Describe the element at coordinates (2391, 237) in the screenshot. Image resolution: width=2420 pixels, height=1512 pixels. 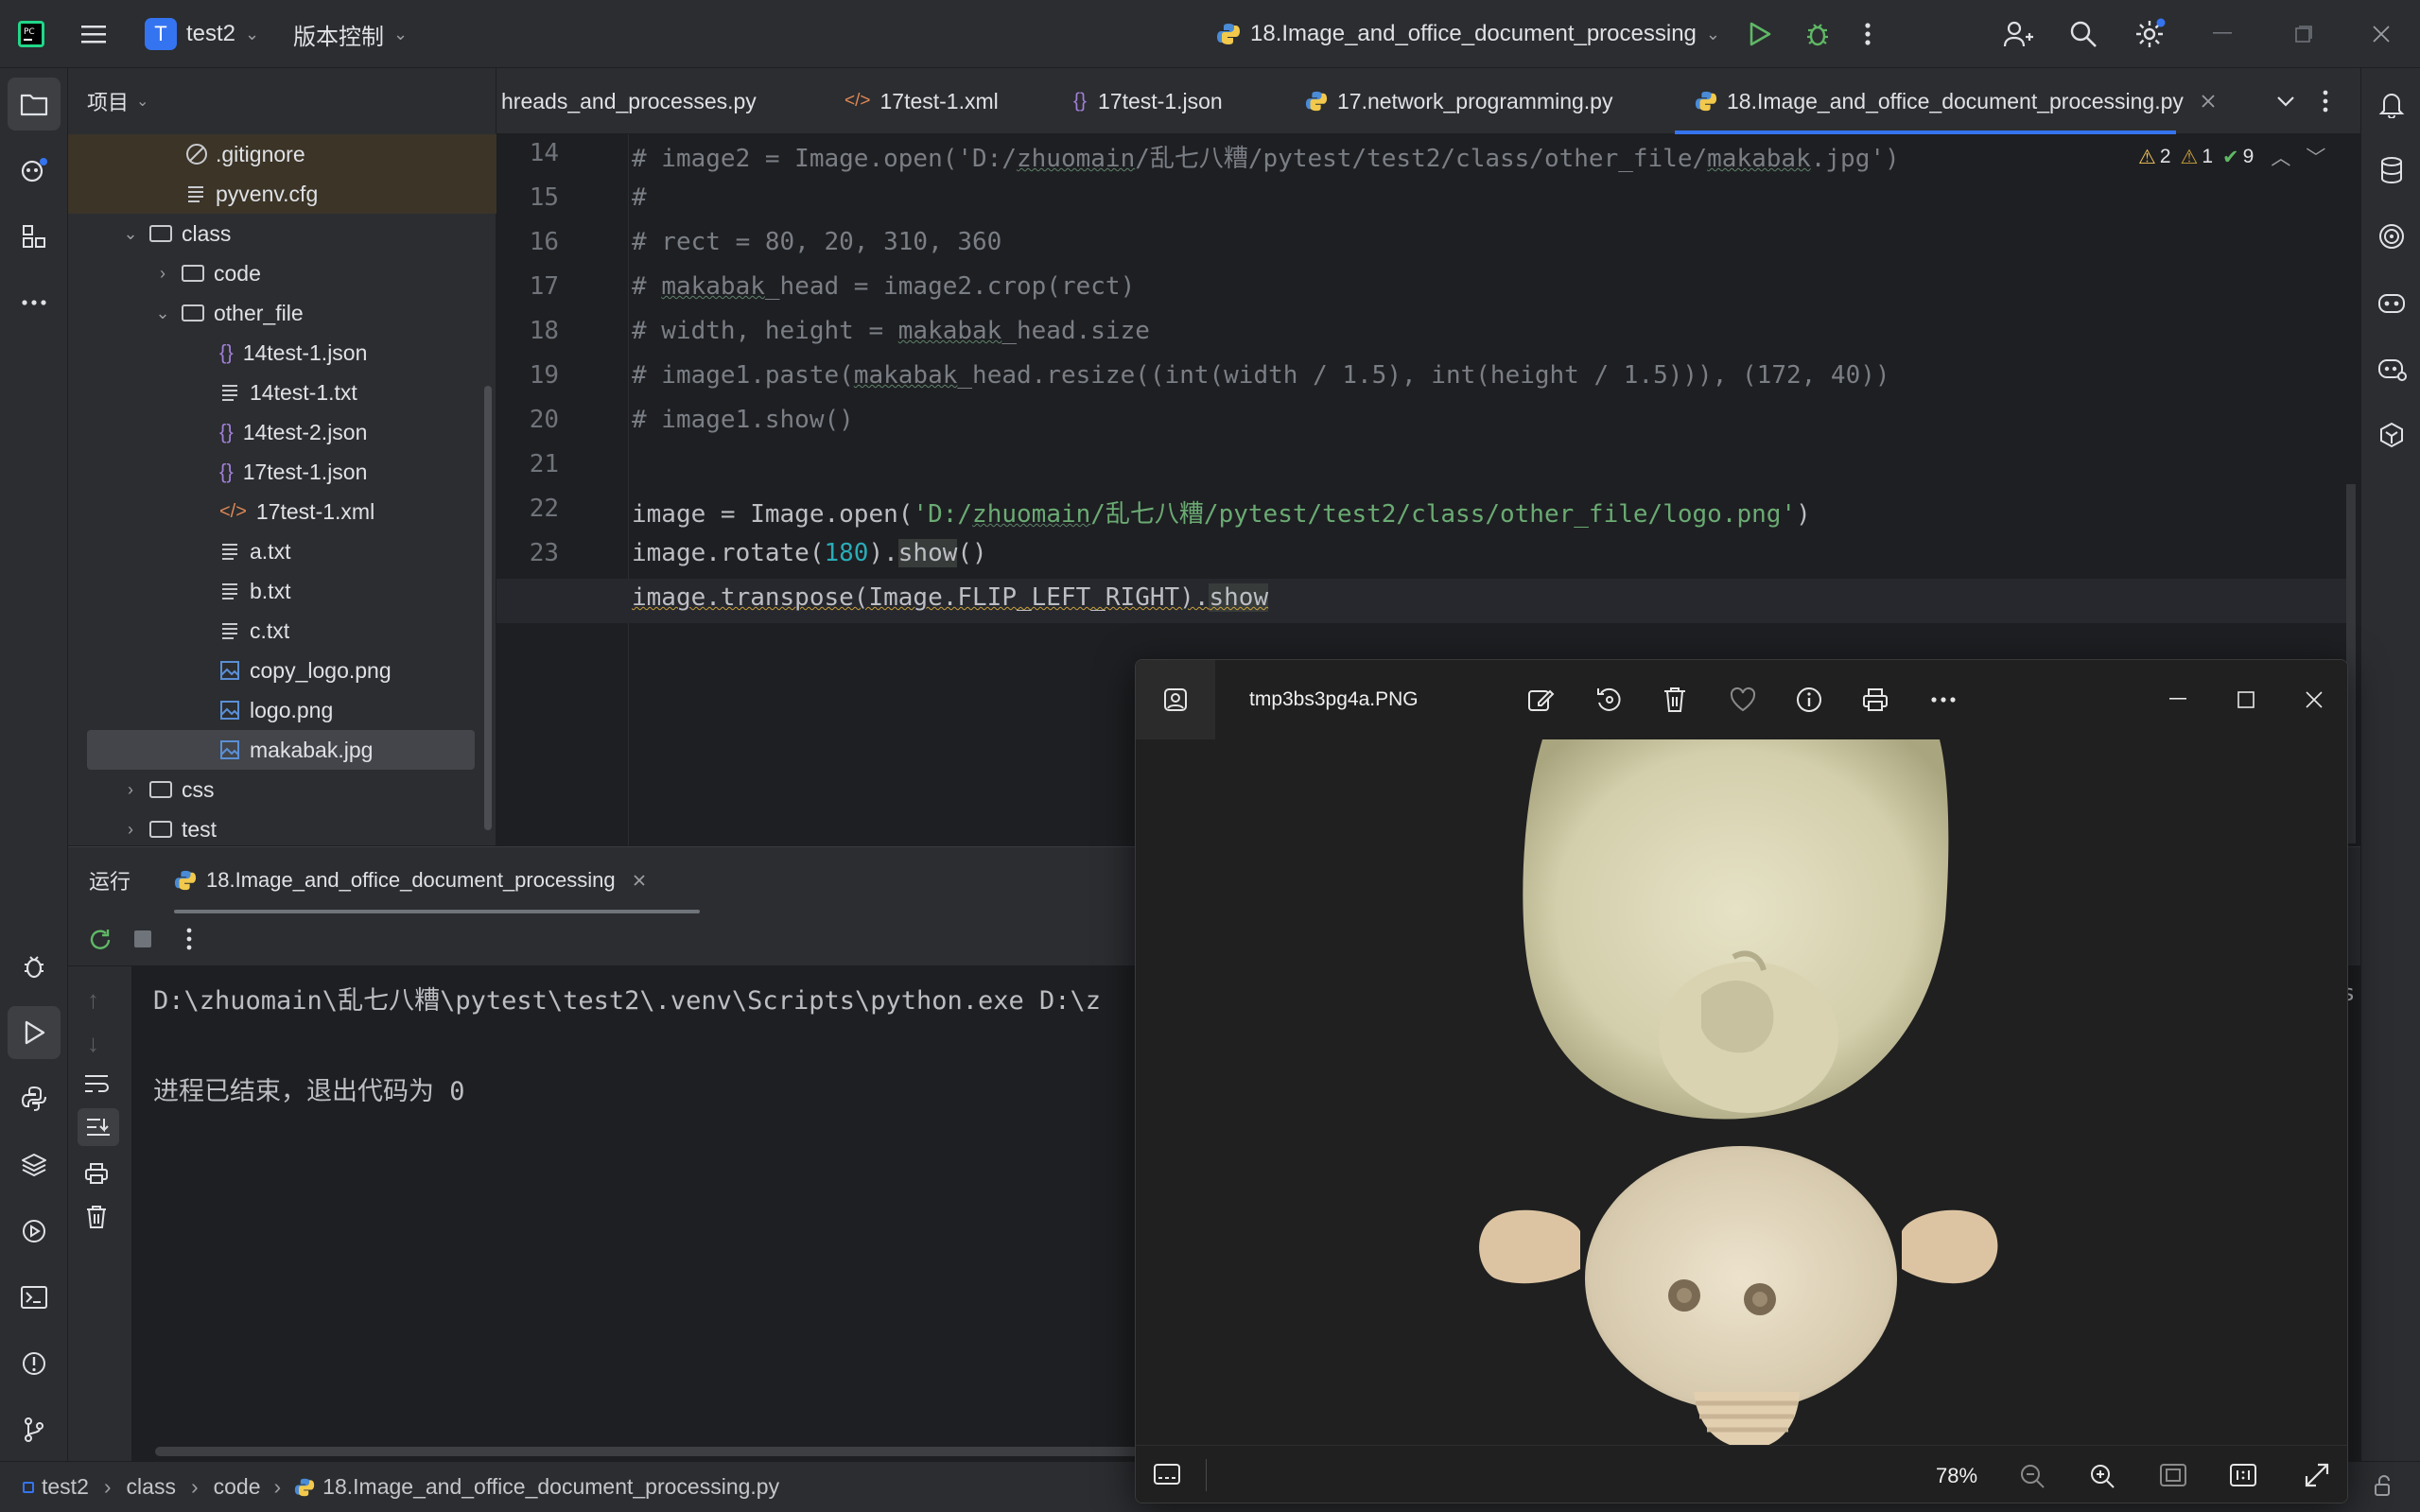
I see `sciview-icon` at that location.